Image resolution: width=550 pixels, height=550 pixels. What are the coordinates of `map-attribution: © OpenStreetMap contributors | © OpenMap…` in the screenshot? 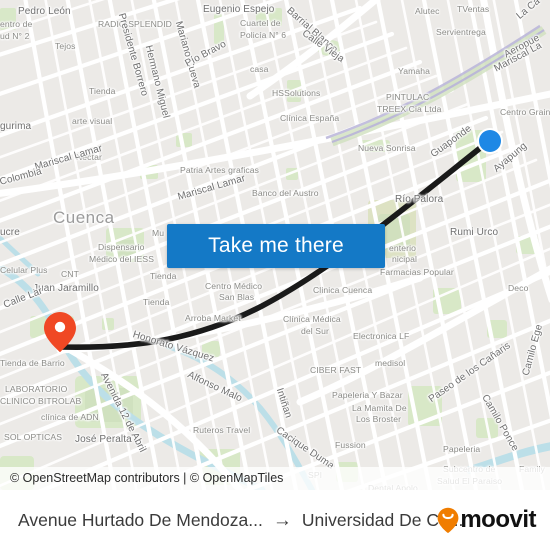 It's located at (275, 478).